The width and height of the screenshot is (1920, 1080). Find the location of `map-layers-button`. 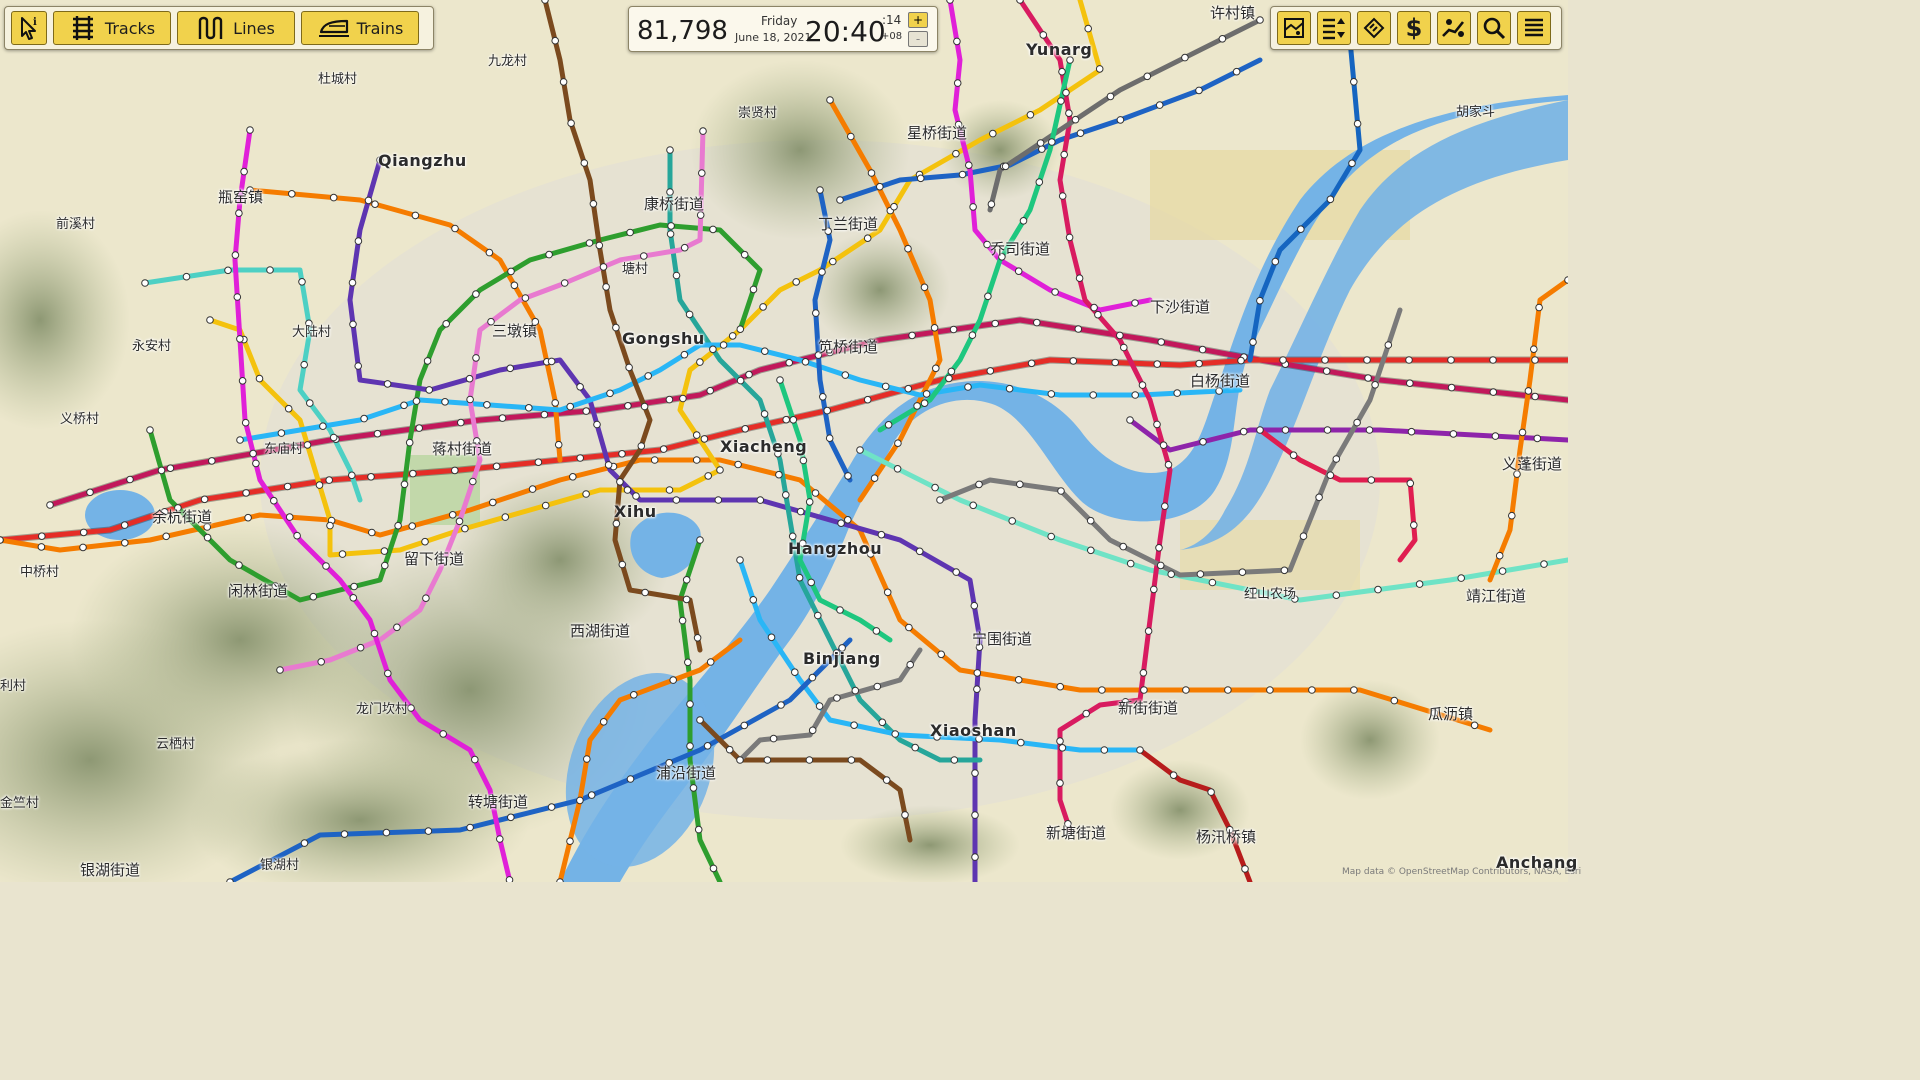

map-layers-button is located at coordinates (1294, 28).